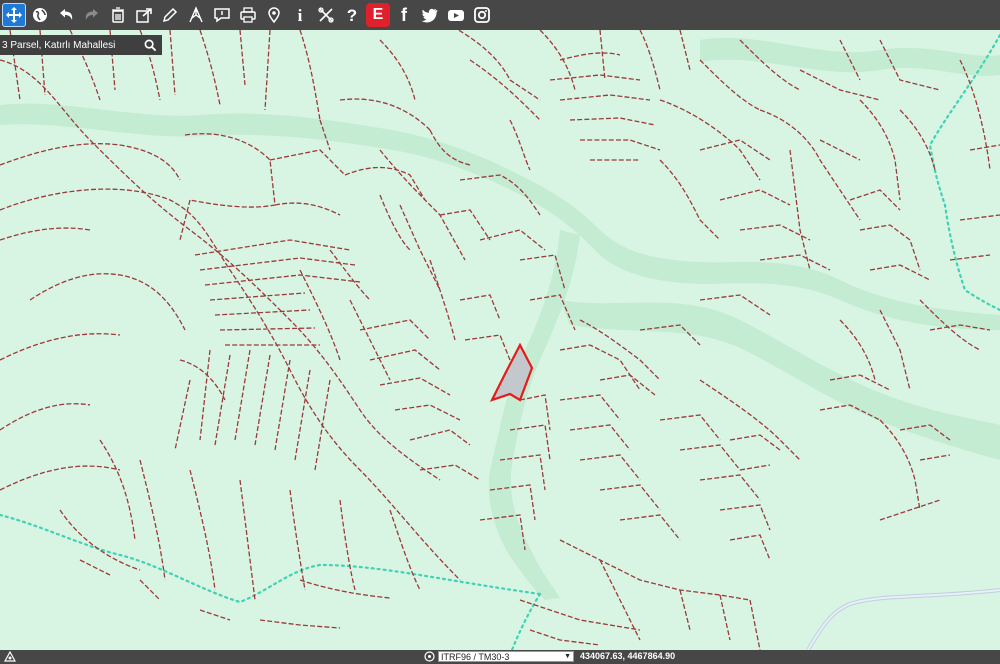 This screenshot has width=1000, height=664. I want to click on redo-icon, so click(92, 15).